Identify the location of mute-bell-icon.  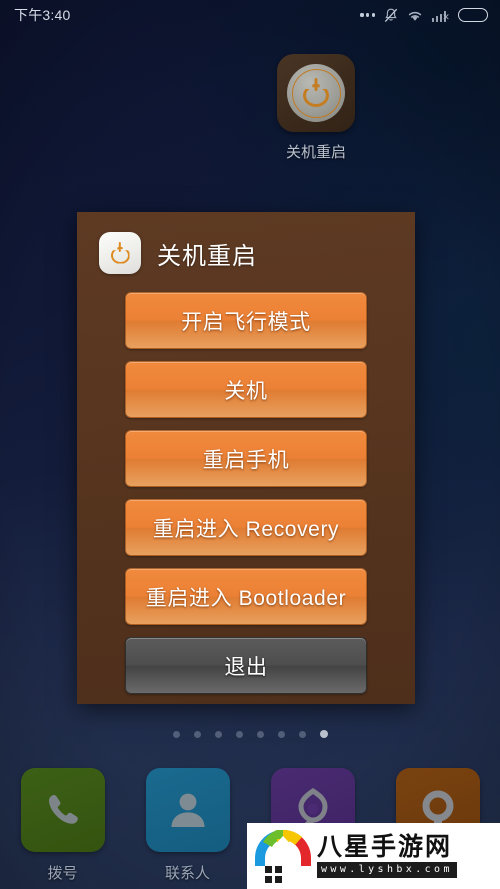
(391, 15).